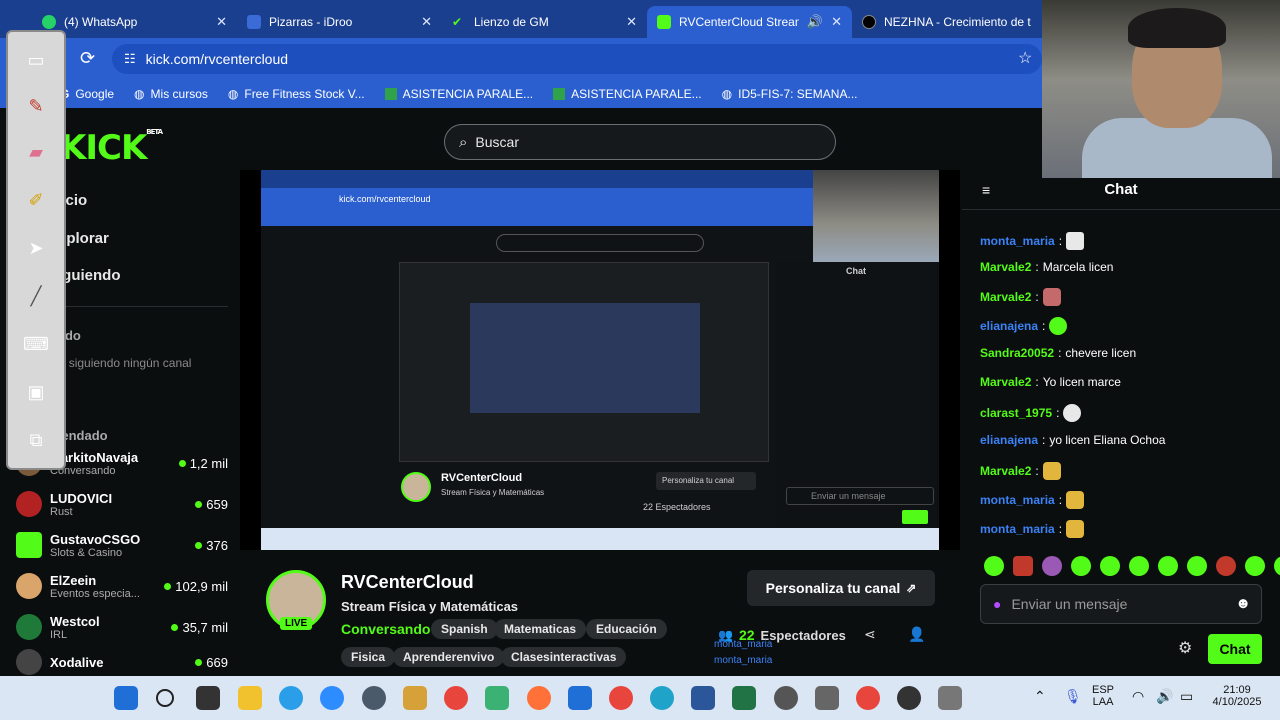  What do you see at coordinates (662, 698) in the screenshot?
I see `edge-icon` at bounding box center [662, 698].